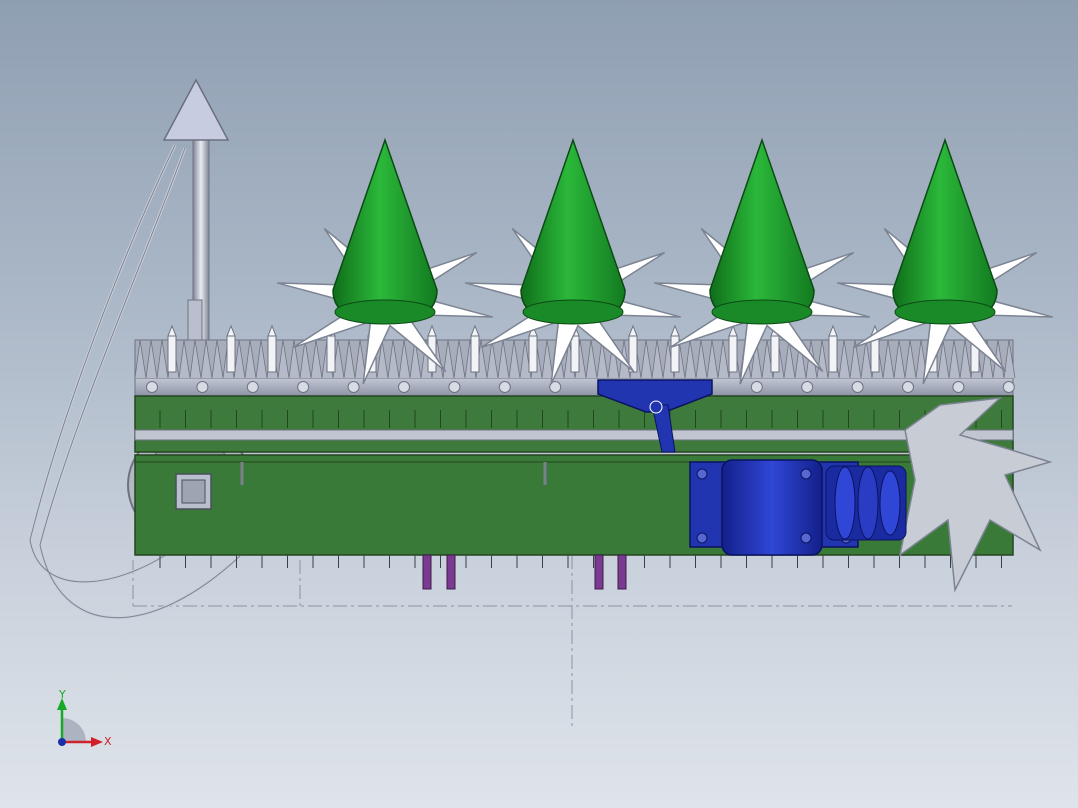 The height and width of the screenshot is (808, 1078). What do you see at coordinates (108, 741) in the screenshot?
I see `x-axis-label: X` at bounding box center [108, 741].